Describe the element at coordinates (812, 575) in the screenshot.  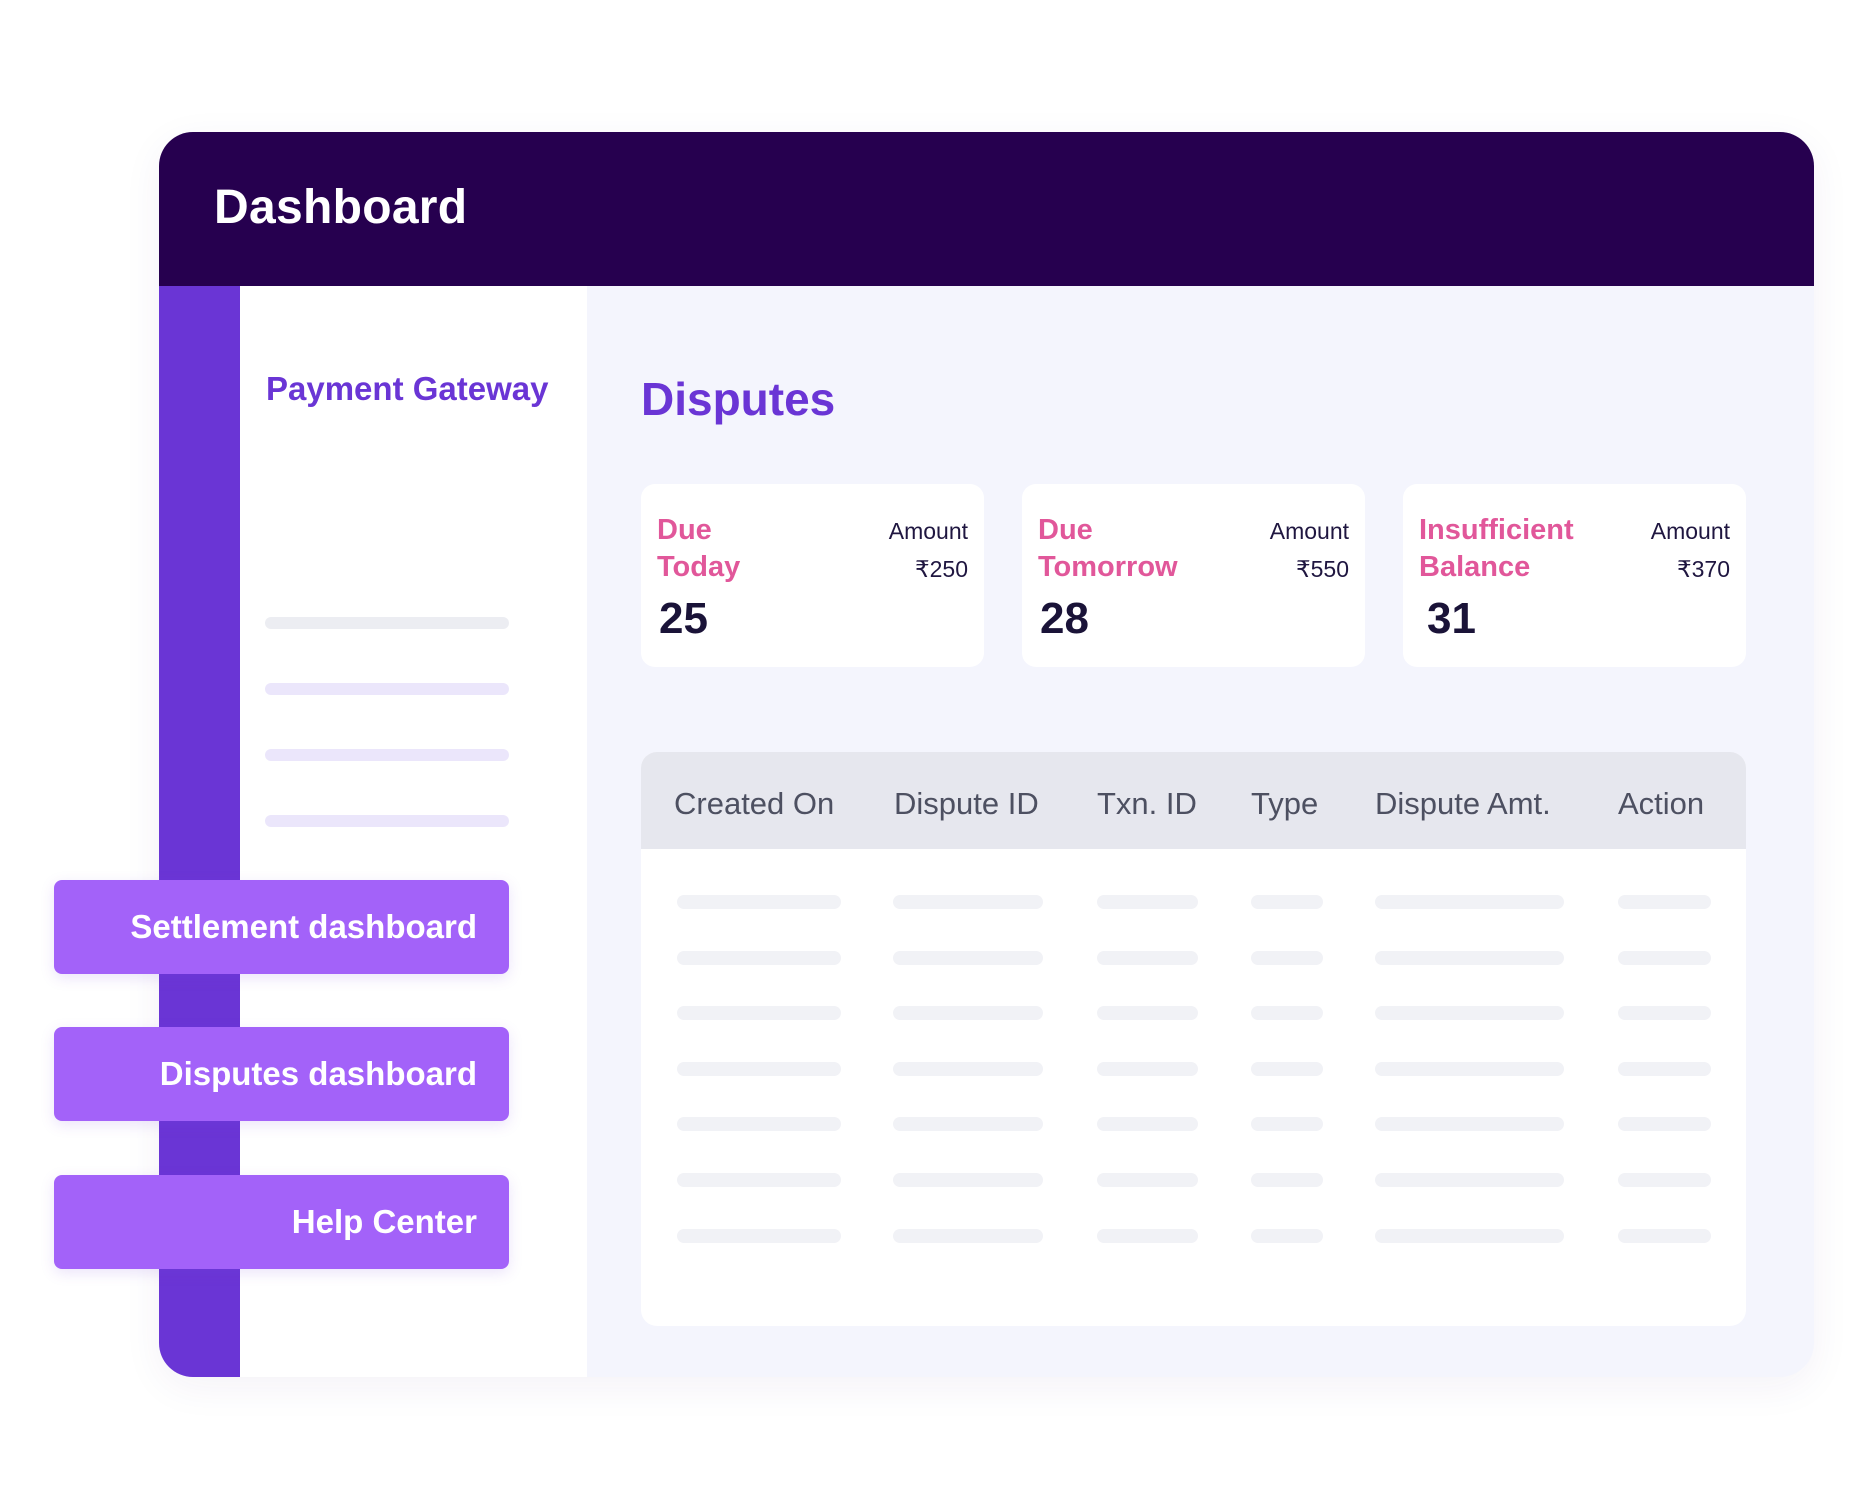
I see `summary-card-due-today: Due Today Amount ₹250 25` at that location.